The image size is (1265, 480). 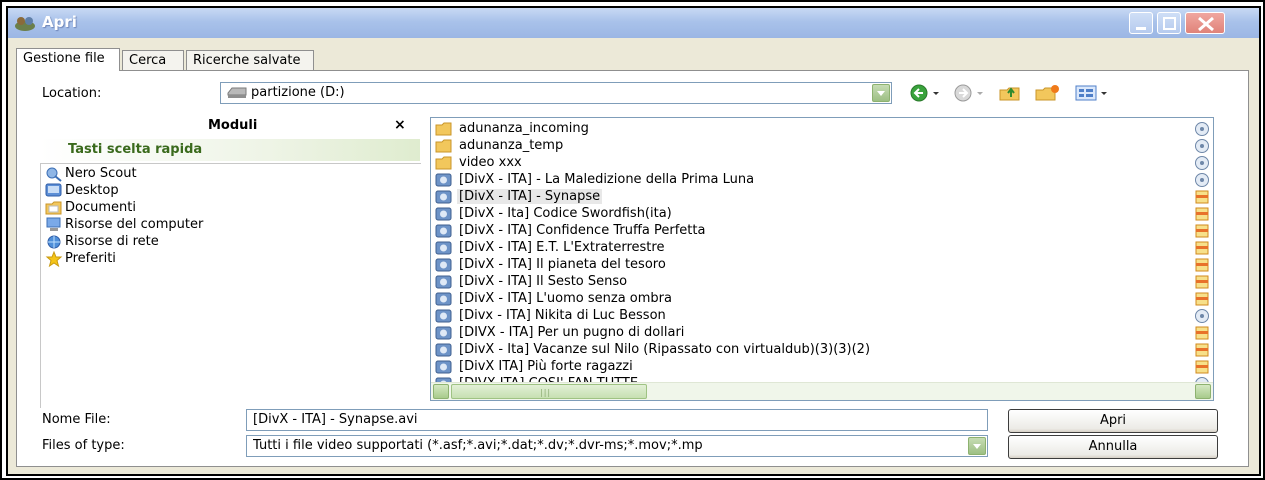 I want to click on file-name: adunanza_incoming, so click(x=524, y=128).